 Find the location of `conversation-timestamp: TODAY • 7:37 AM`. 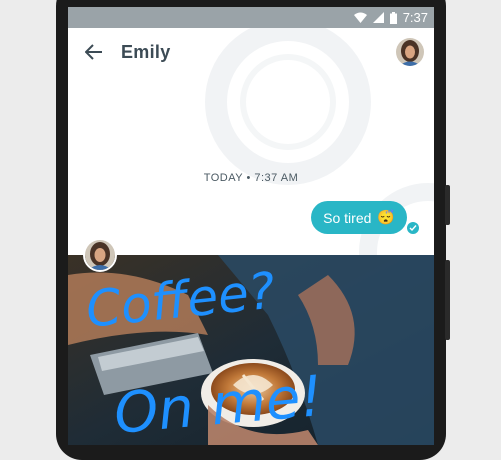

conversation-timestamp: TODAY • 7:37 AM is located at coordinates (251, 178).